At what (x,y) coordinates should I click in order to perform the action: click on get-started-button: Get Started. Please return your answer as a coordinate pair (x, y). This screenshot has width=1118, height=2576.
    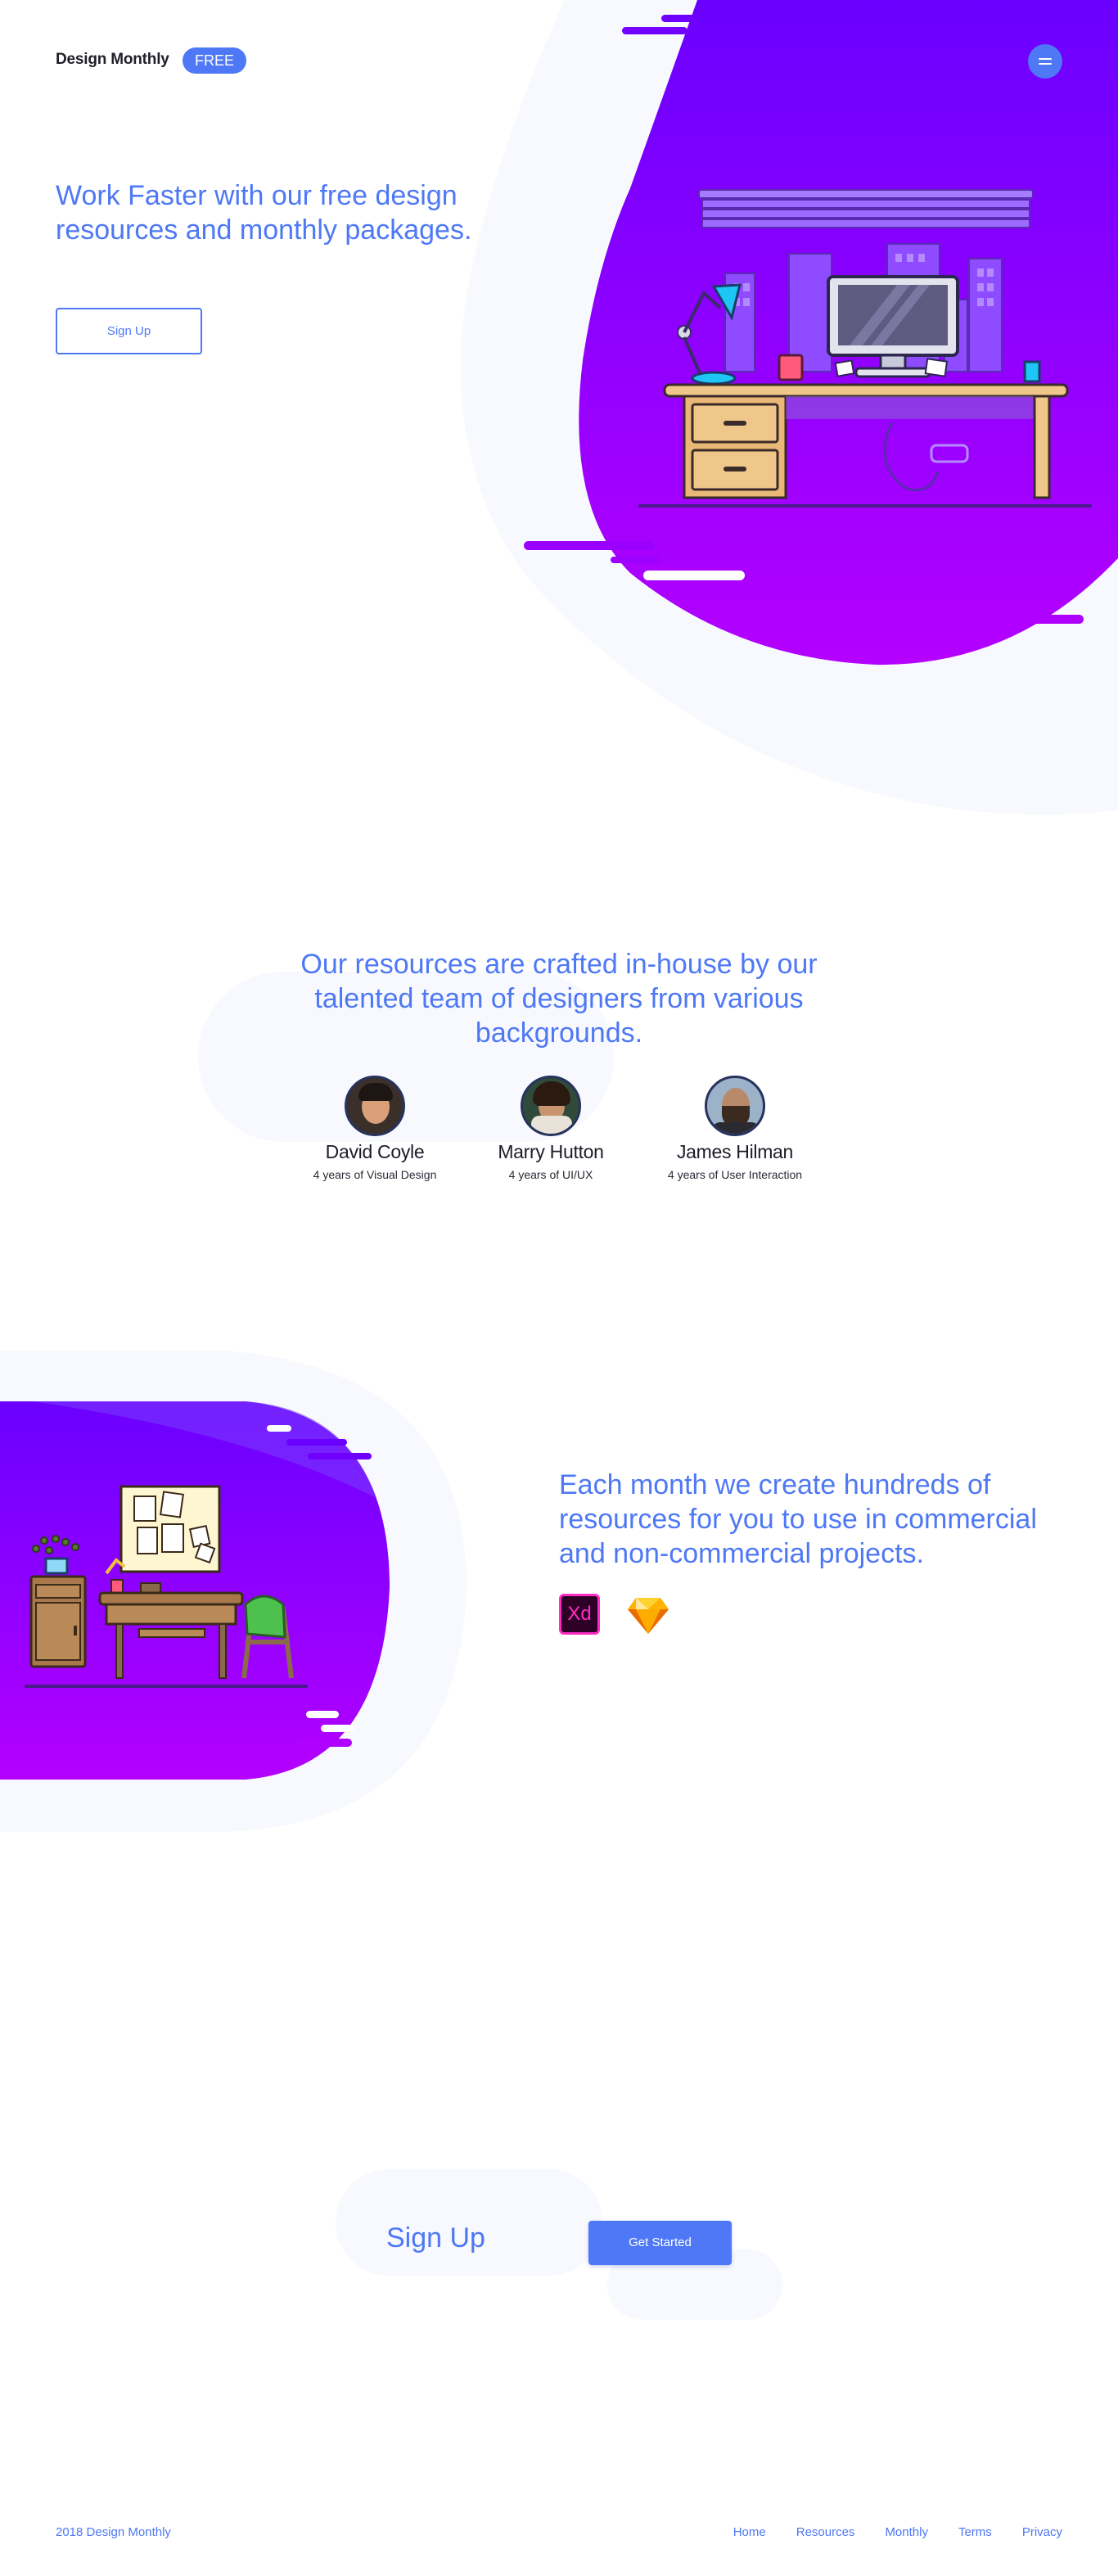
    Looking at the image, I should click on (660, 2243).